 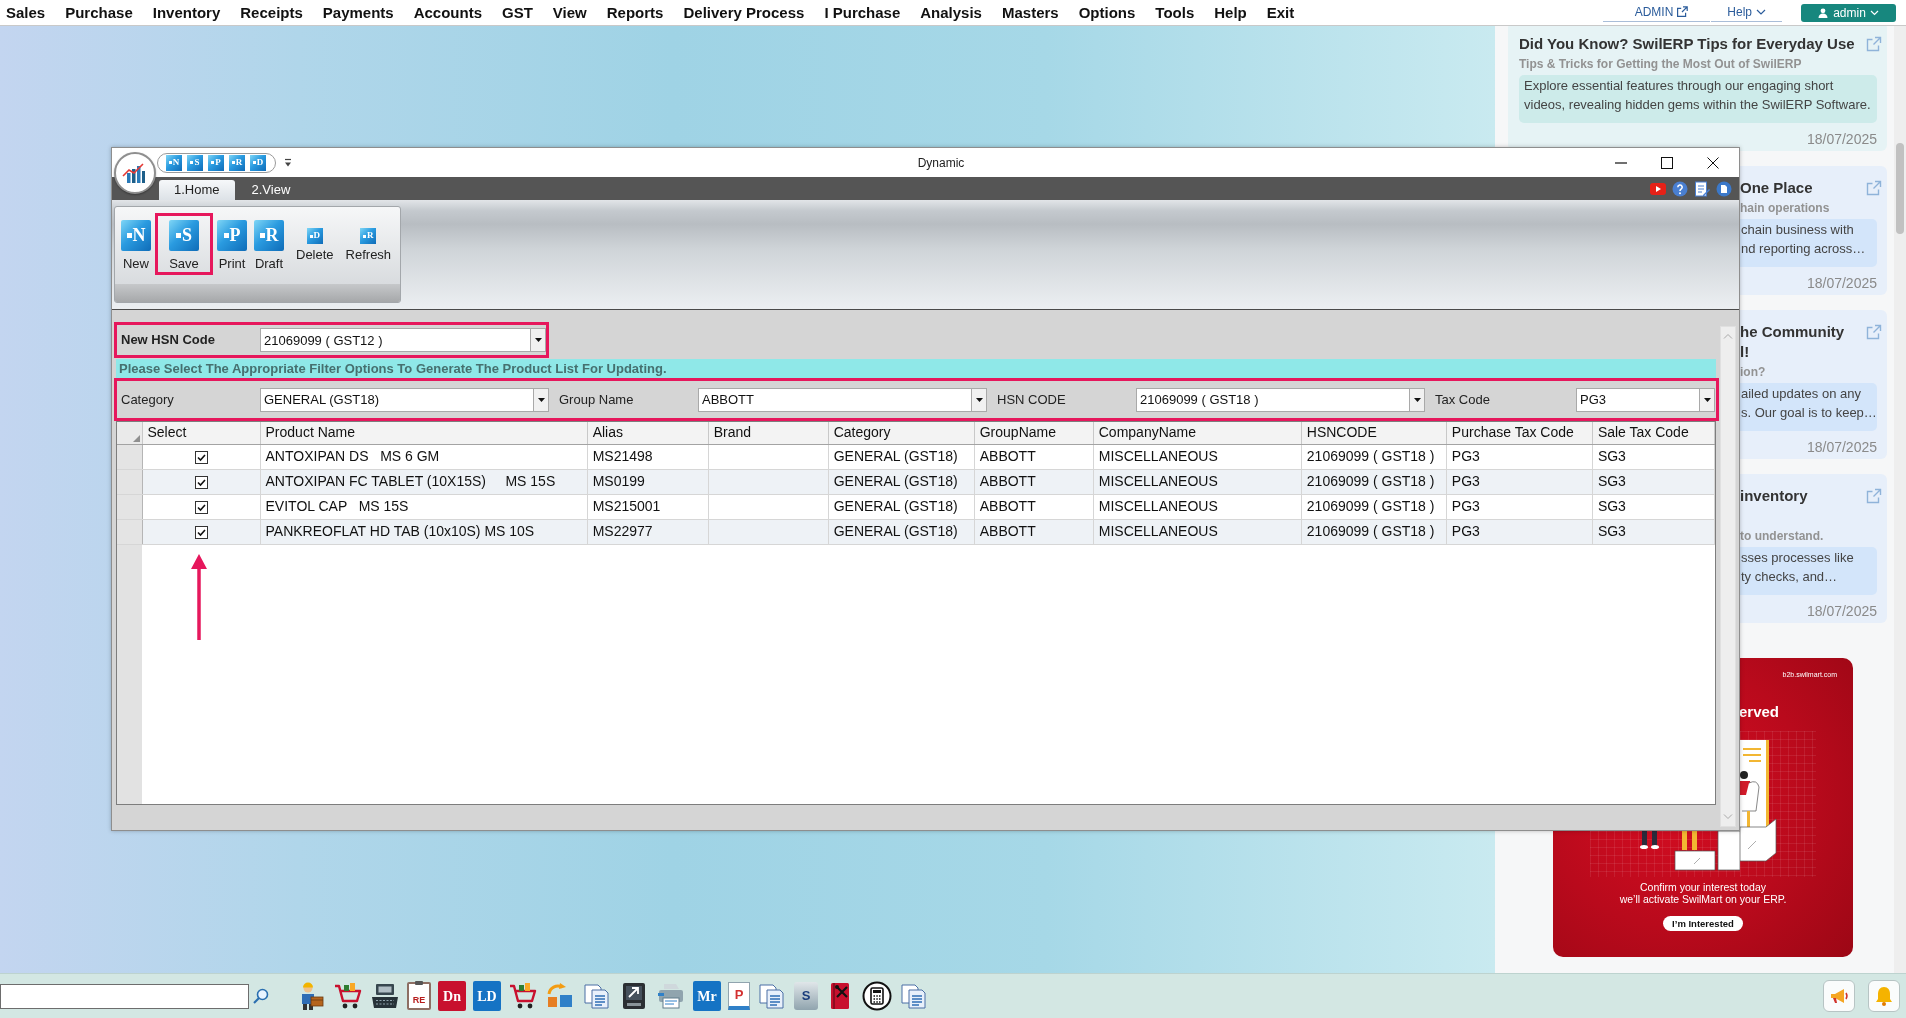 I want to click on calculator-icon, so click(x=877, y=996).